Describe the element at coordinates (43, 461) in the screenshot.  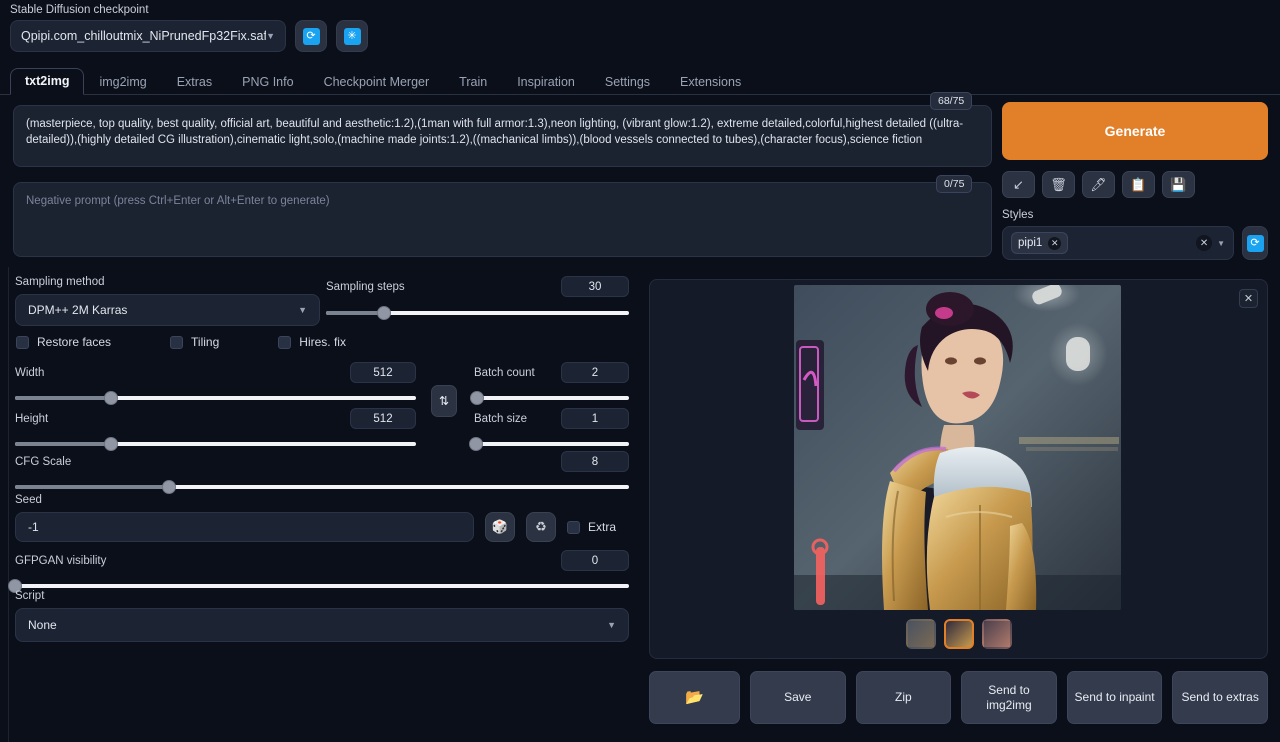
I see `cfg-scale-label: CFG Scale` at that location.